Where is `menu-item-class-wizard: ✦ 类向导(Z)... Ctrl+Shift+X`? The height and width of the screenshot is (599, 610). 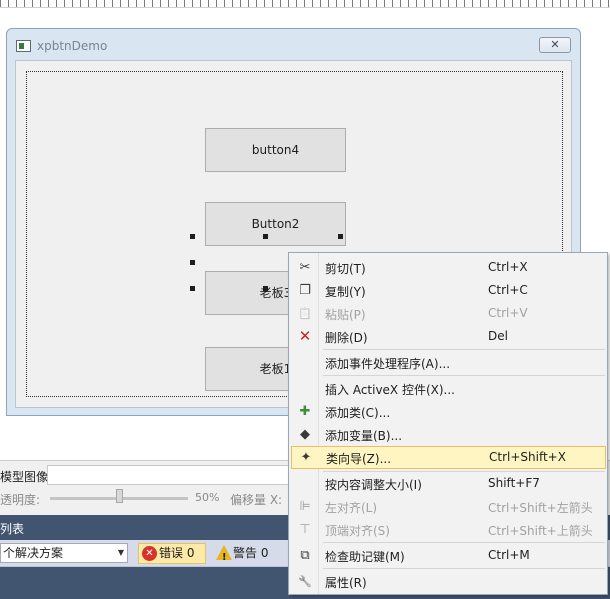 menu-item-class-wizard: ✦ 类向导(Z)... Ctrl+Shift+X is located at coordinates (448, 457).